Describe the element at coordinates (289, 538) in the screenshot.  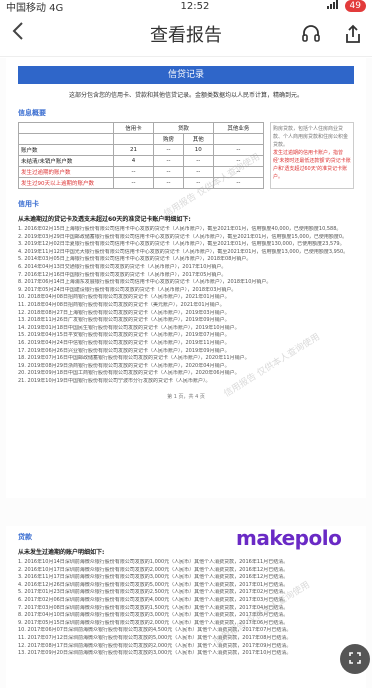
I see `makepolo-watermark-logo: makepolo` at that location.